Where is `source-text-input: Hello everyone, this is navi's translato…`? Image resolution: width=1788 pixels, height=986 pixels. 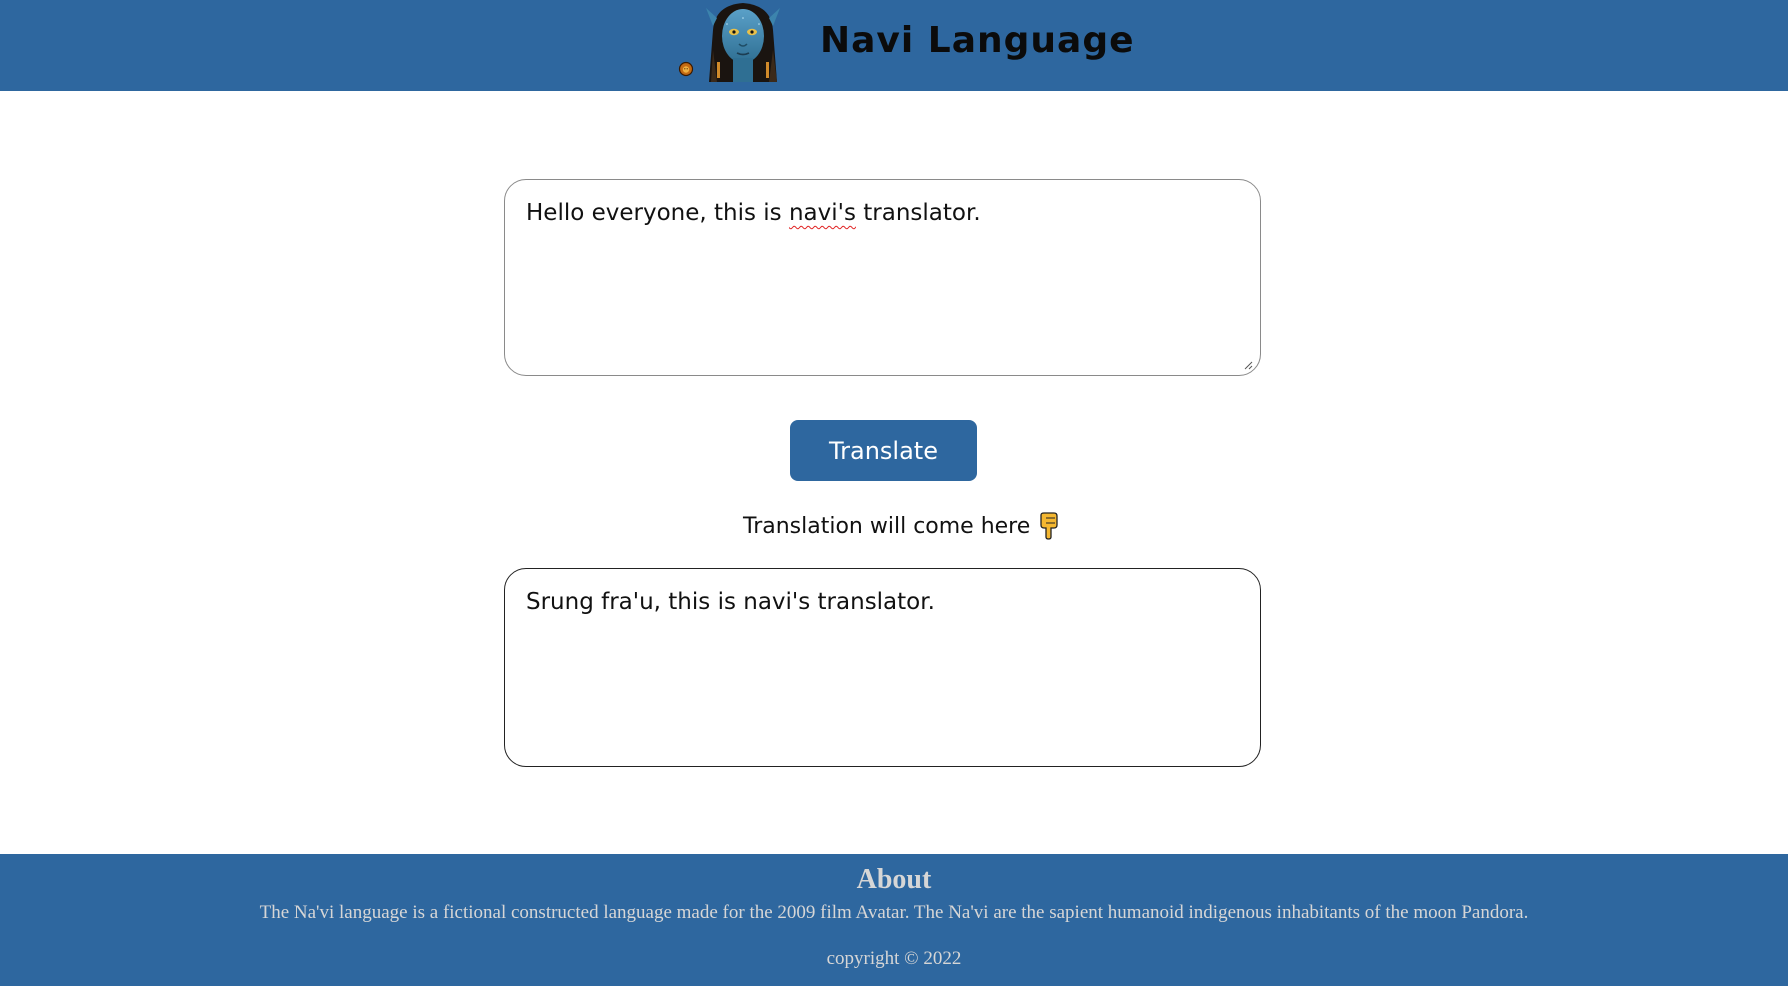
source-text-input: Hello everyone, this is navi's translato… is located at coordinates (882, 277).